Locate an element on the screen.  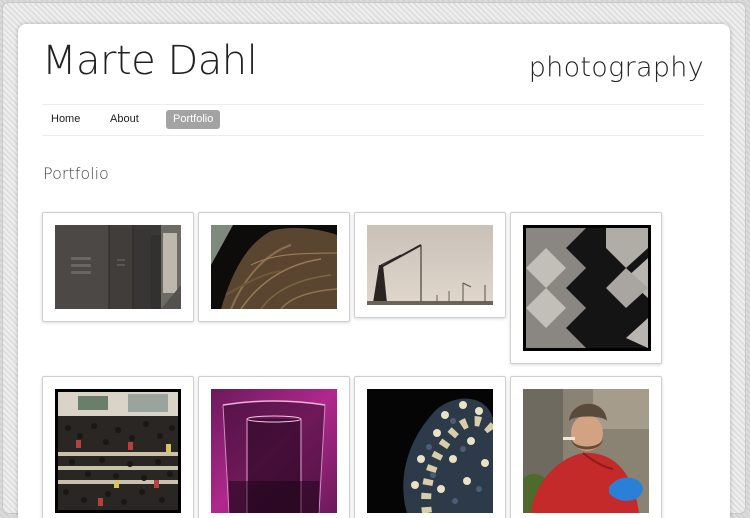
gallery-thumb-tree is located at coordinates (274, 267).